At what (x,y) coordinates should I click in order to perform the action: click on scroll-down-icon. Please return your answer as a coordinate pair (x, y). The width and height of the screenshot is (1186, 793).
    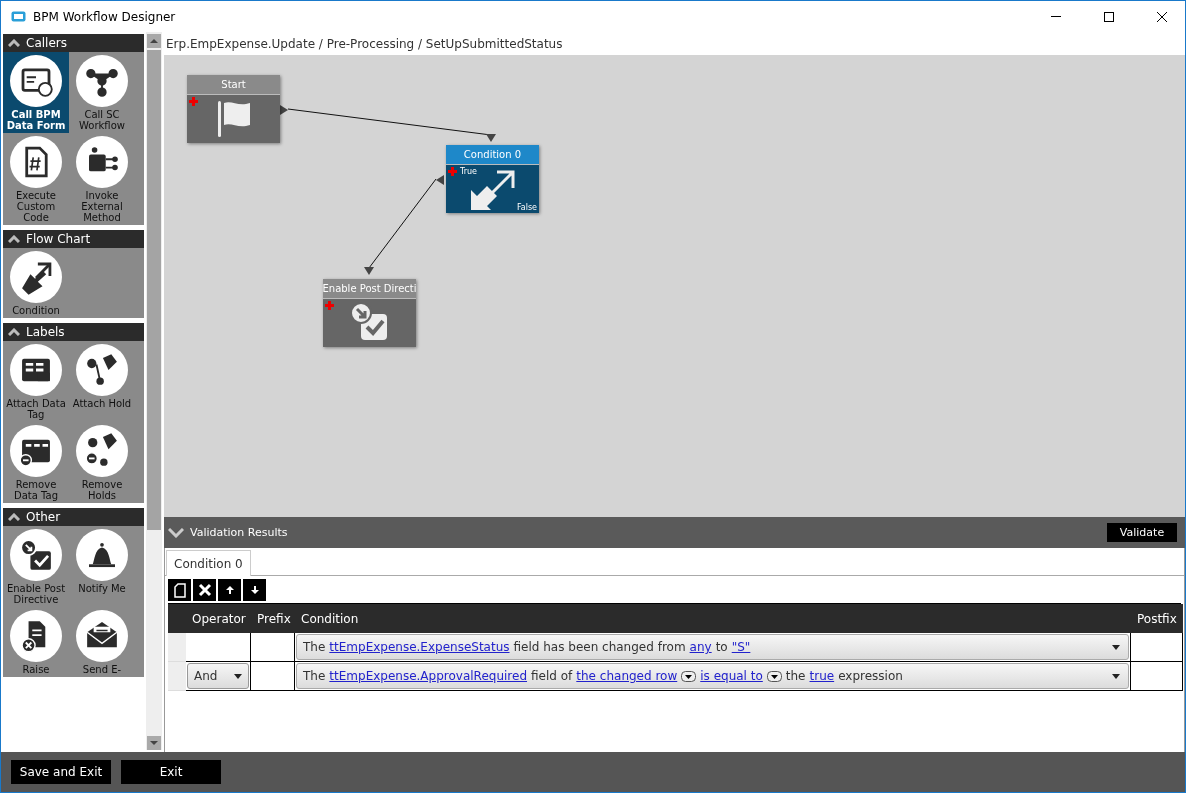
    Looking at the image, I should click on (154, 743).